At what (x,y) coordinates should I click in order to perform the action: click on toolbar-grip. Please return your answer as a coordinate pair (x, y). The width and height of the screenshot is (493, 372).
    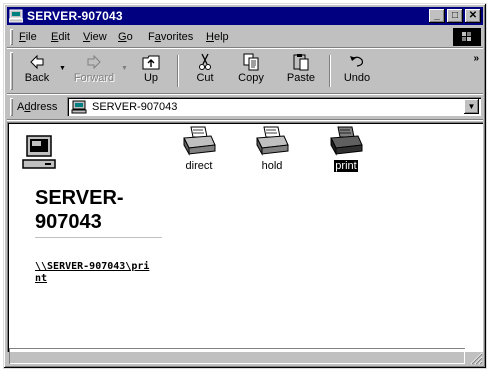
    Looking at the image, I should click on (11, 71).